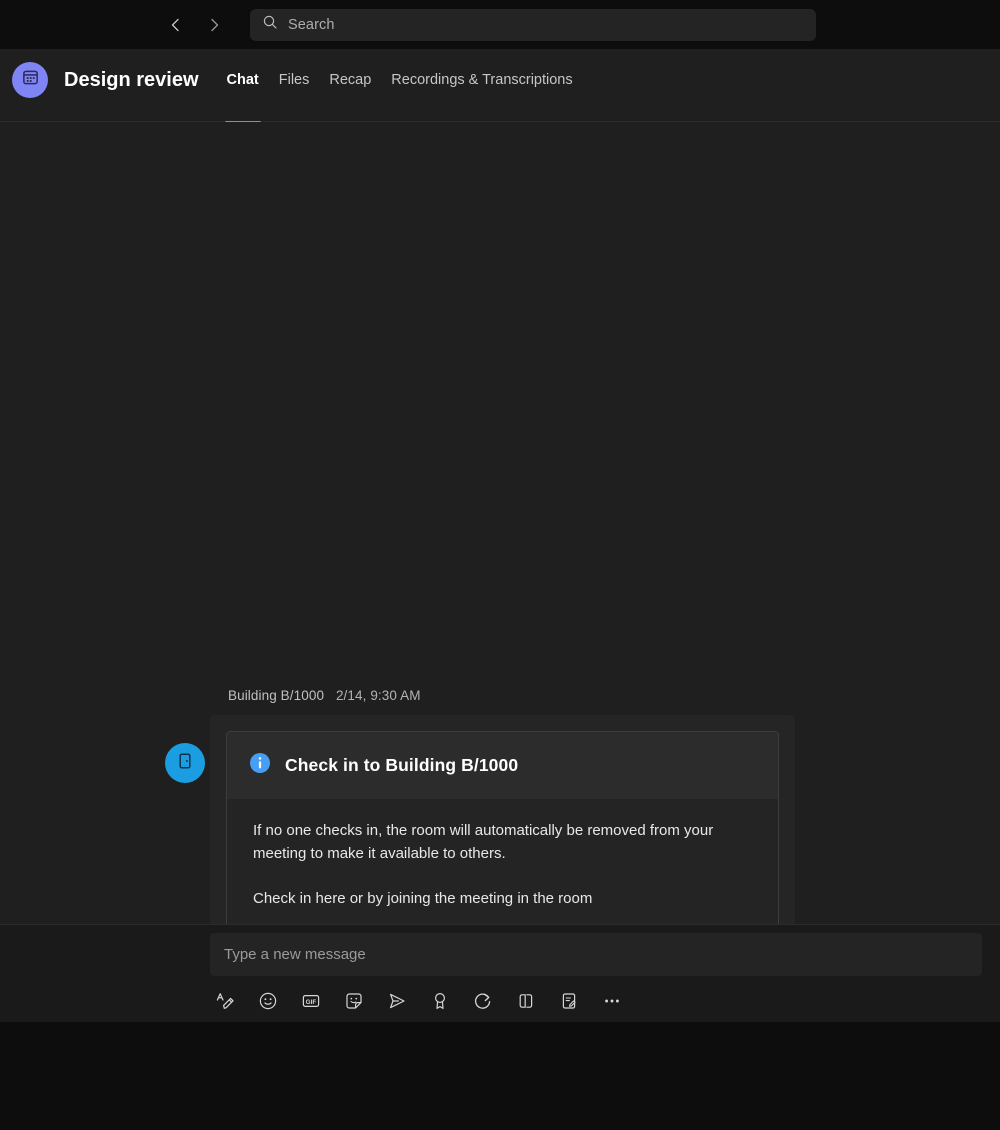 This screenshot has height=1130, width=1000. I want to click on forward-button, so click(214, 25).